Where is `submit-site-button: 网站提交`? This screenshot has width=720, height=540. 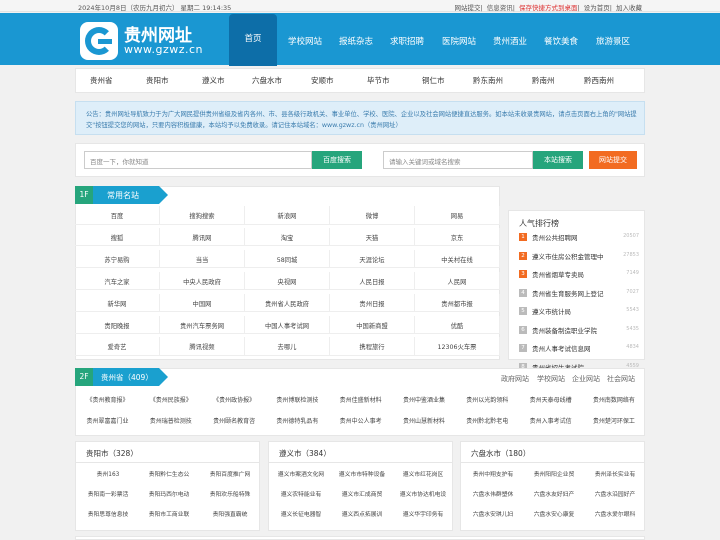 submit-site-button: 网站提交 is located at coordinates (613, 160).